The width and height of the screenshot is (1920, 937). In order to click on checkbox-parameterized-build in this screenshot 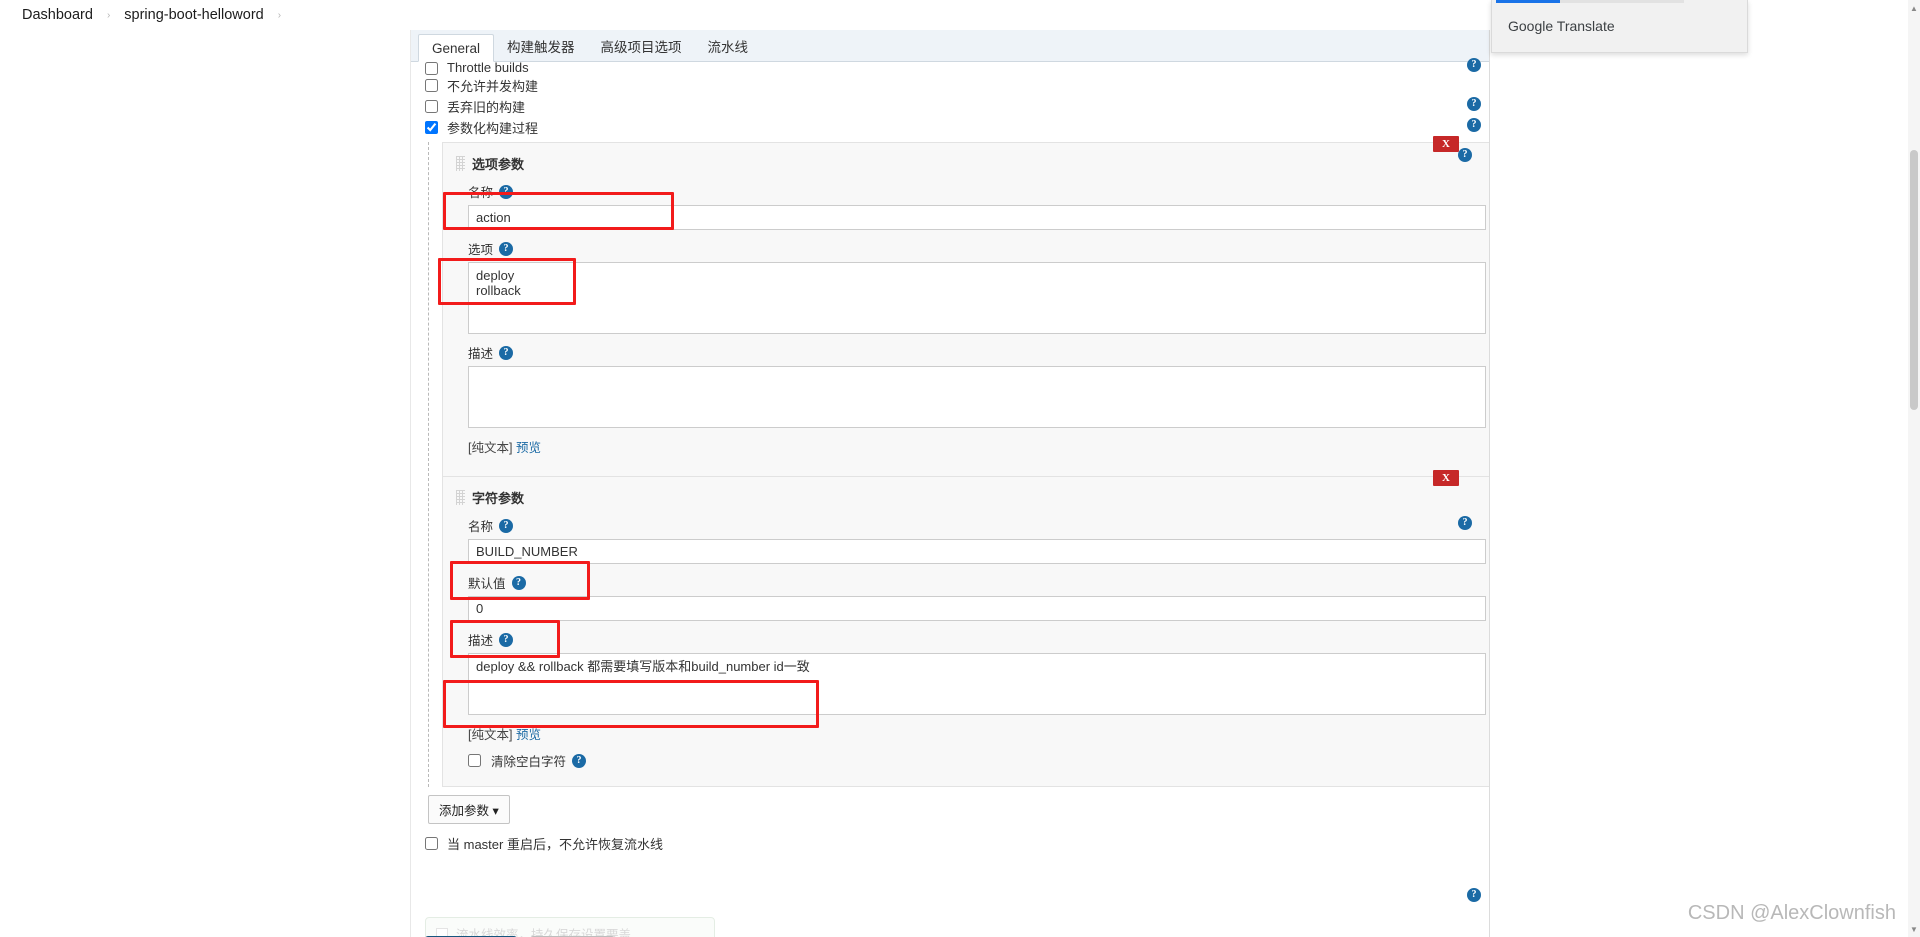, I will do `click(431, 127)`.